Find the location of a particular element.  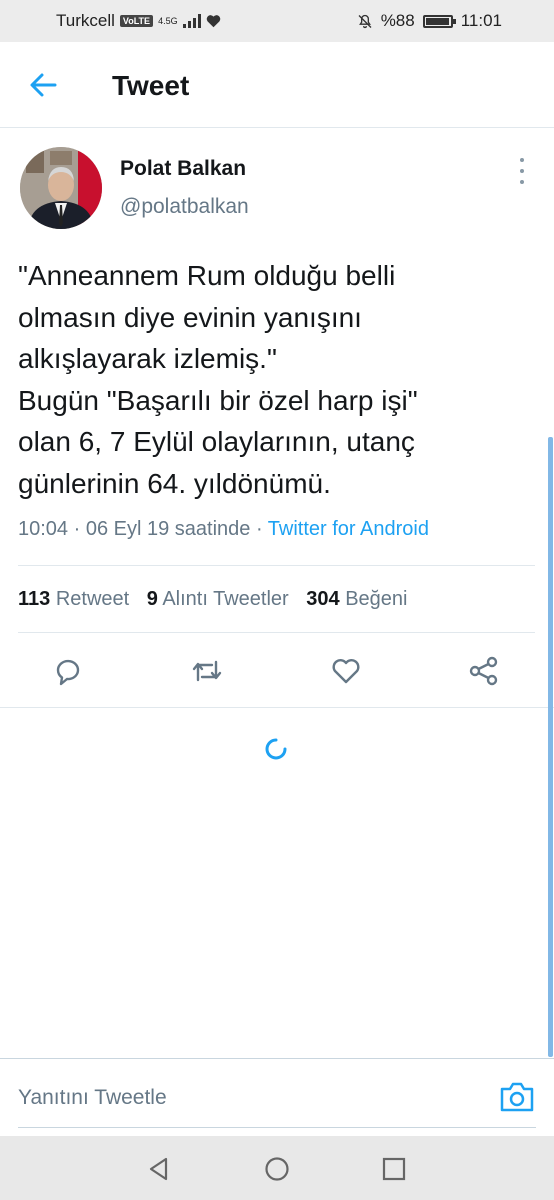

likes-label: Beğeni is located at coordinates (376, 599).